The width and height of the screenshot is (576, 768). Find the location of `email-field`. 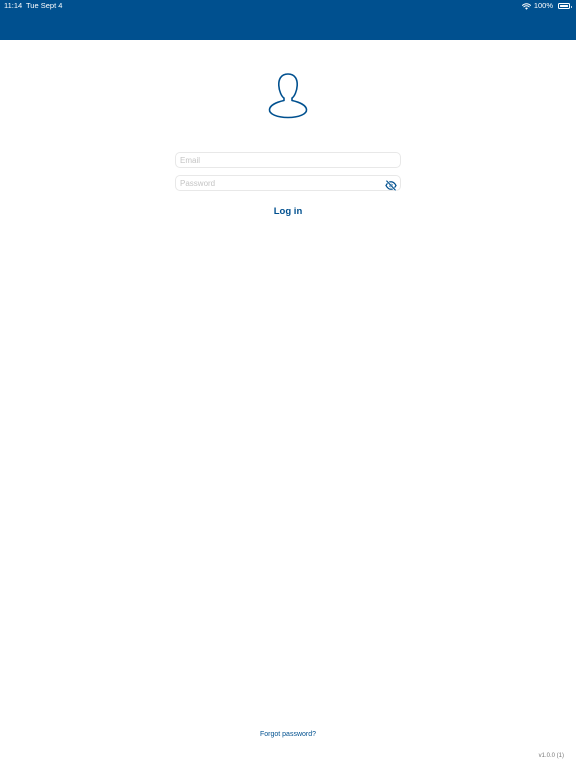

email-field is located at coordinates (288, 160).